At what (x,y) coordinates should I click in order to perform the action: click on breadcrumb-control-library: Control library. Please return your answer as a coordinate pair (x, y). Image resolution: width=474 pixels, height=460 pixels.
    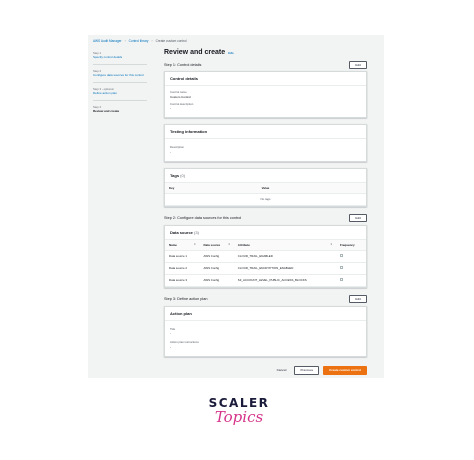
    Looking at the image, I should click on (139, 41).